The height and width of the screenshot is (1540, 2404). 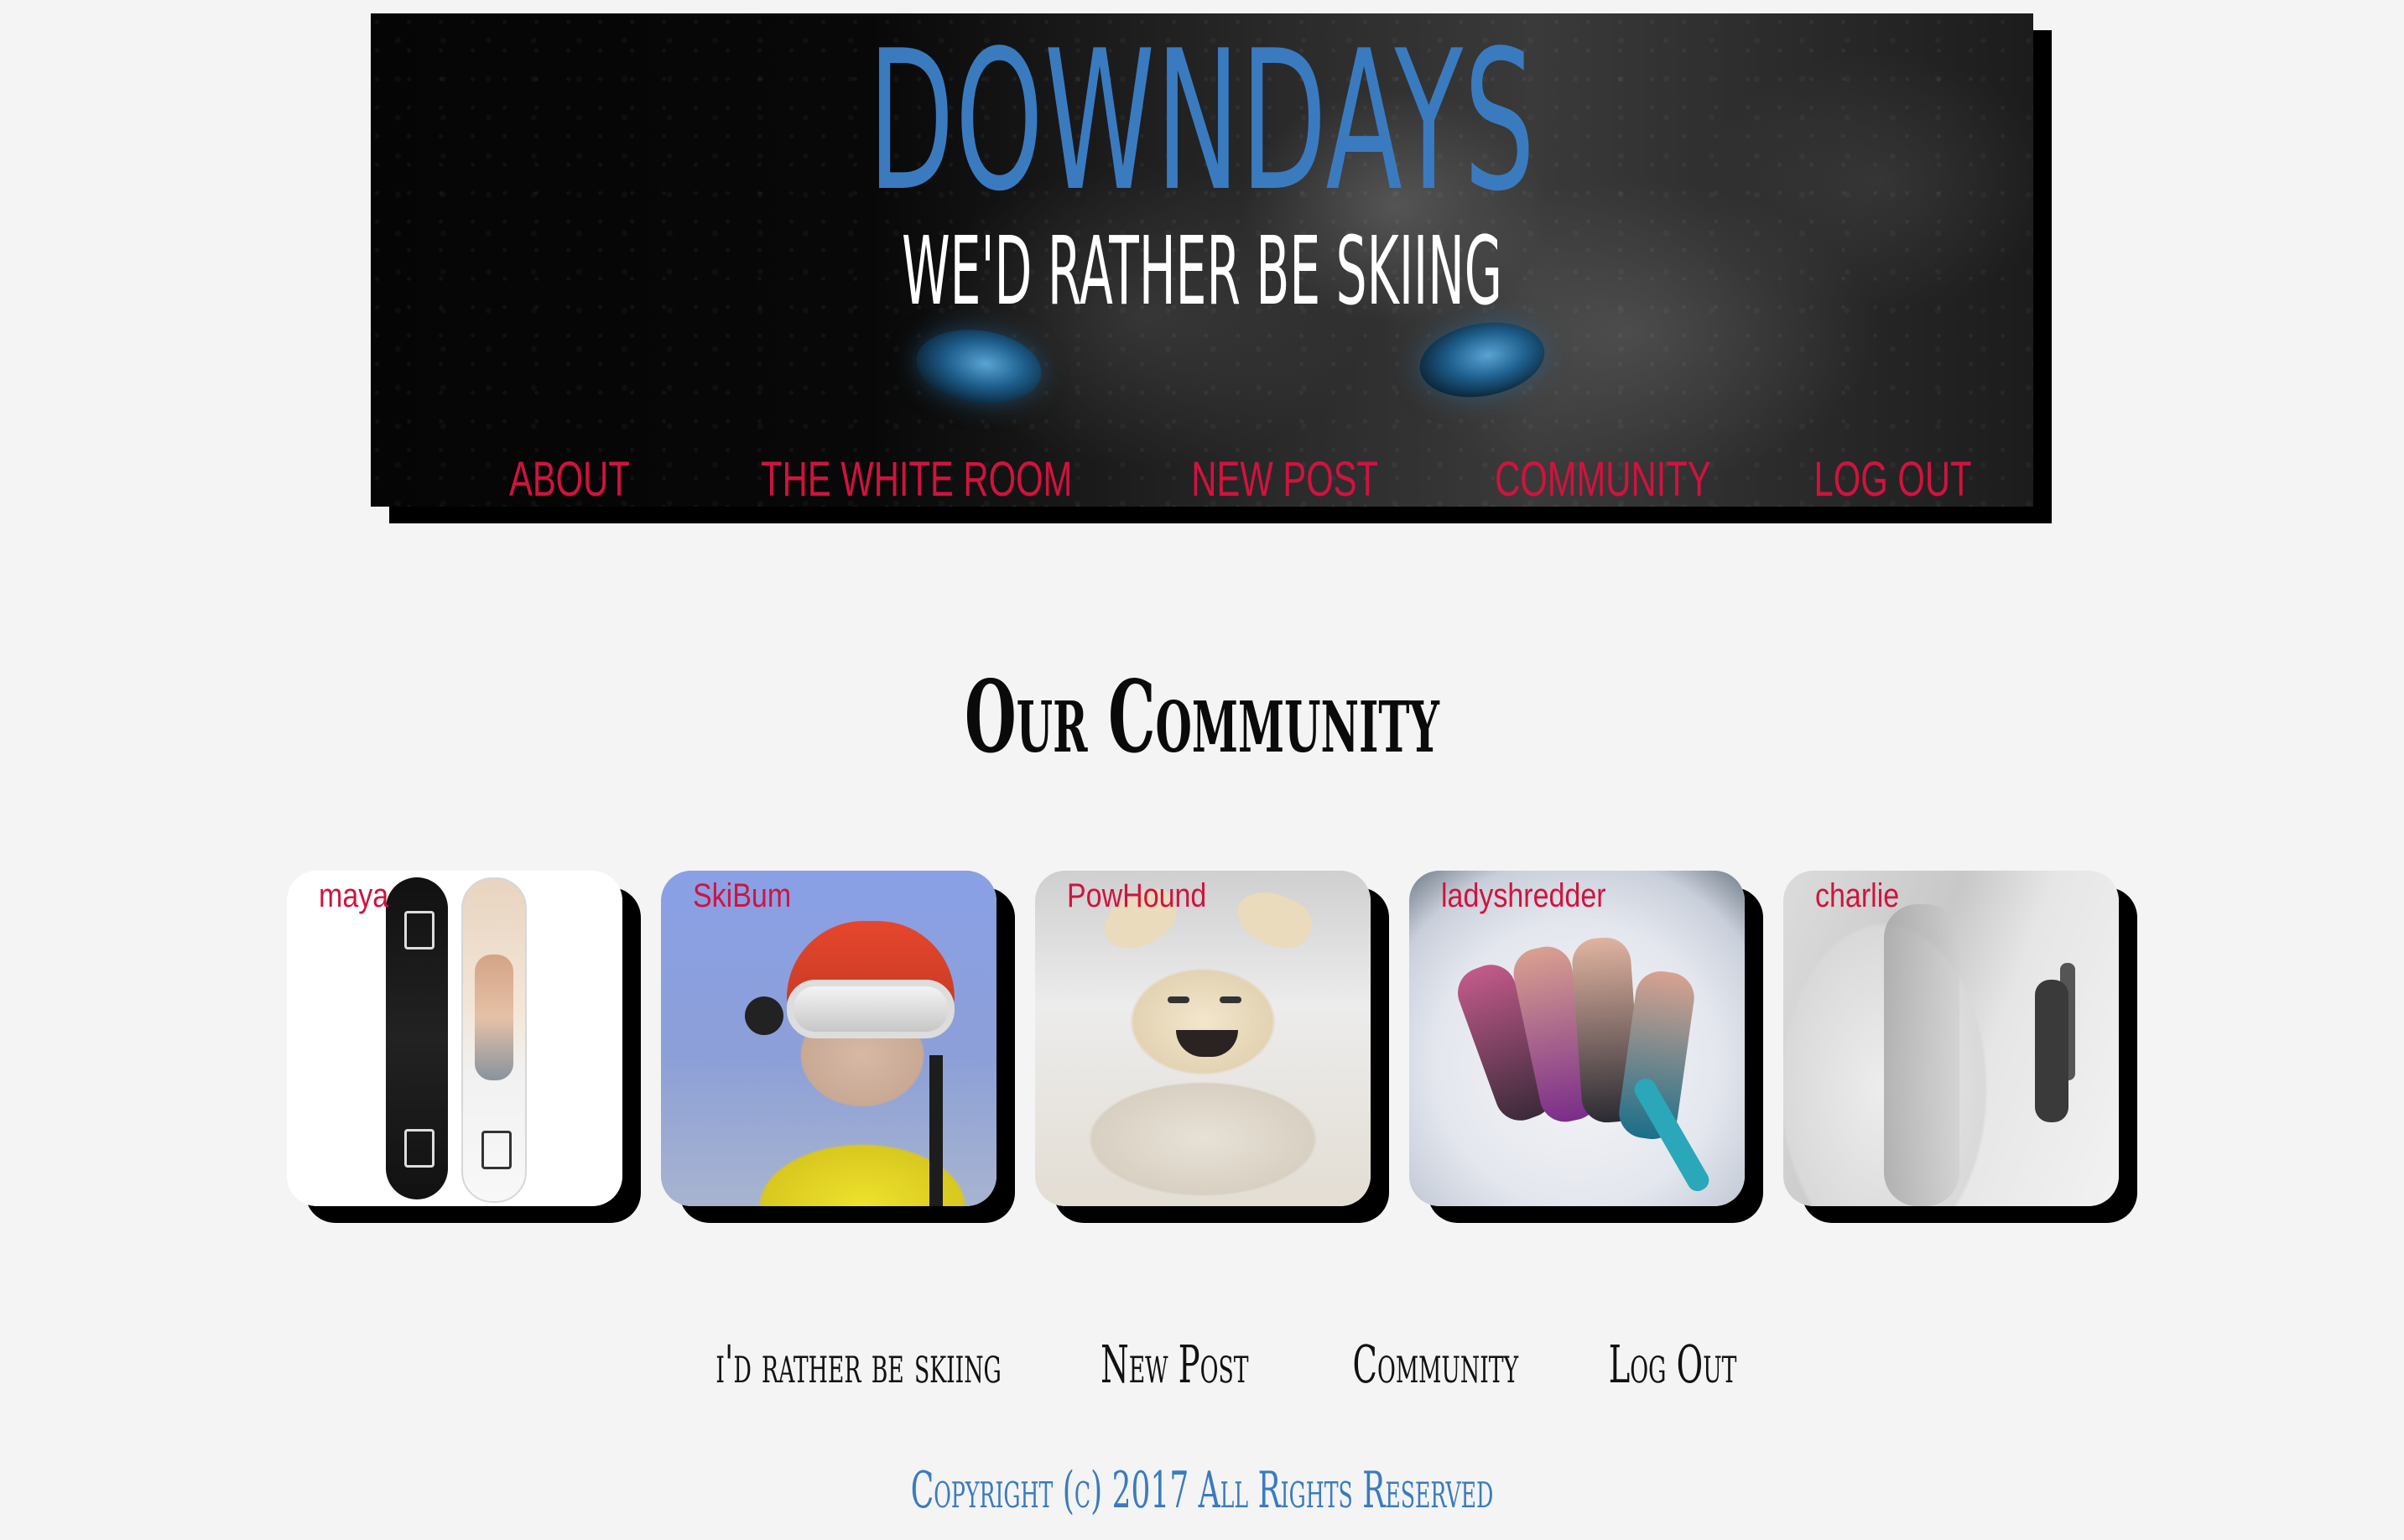 What do you see at coordinates (1284, 479) in the screenshot?
I see `nav-new-post-link: NEW POST` at bounding box center [1284, 479].